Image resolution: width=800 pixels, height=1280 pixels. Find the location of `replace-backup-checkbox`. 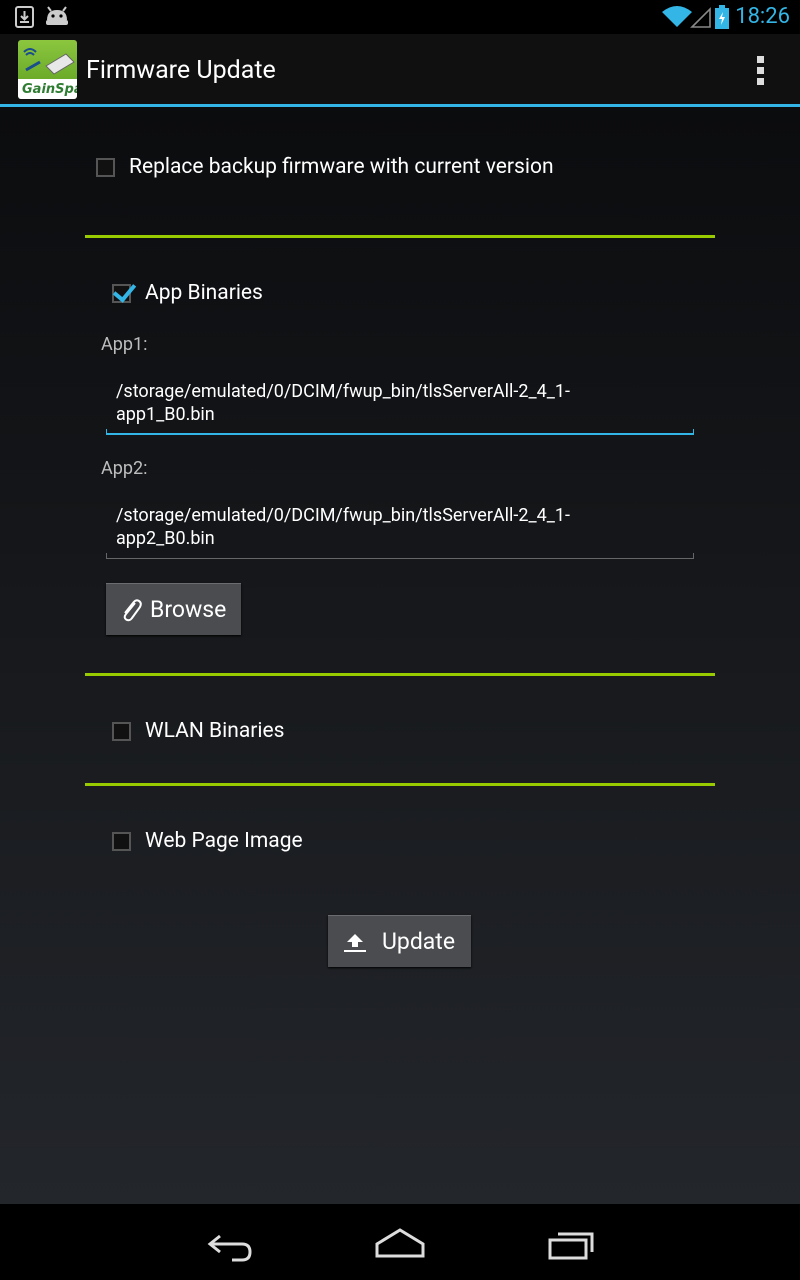

replace-backup-checkbox is located at coordinates (105, 167).